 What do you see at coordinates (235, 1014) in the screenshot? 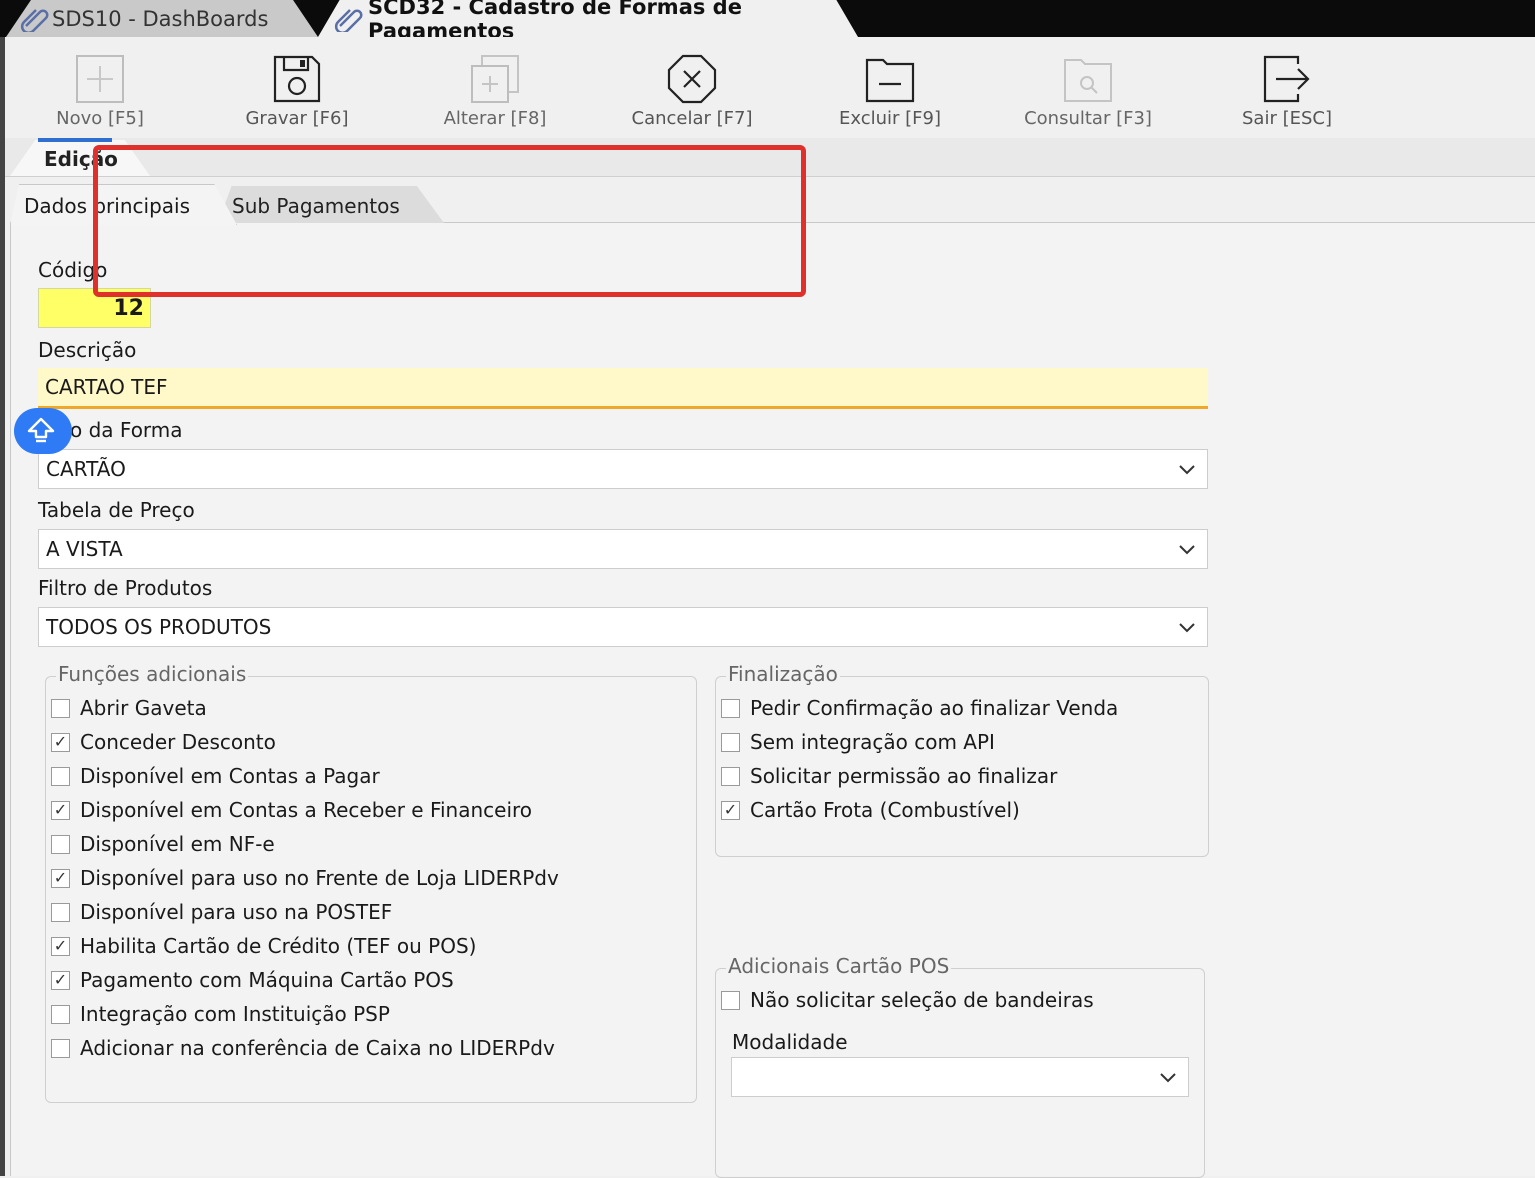
I see `checkbox-label: Integração com Instituição PSP` at bounding box center [235, 1014].